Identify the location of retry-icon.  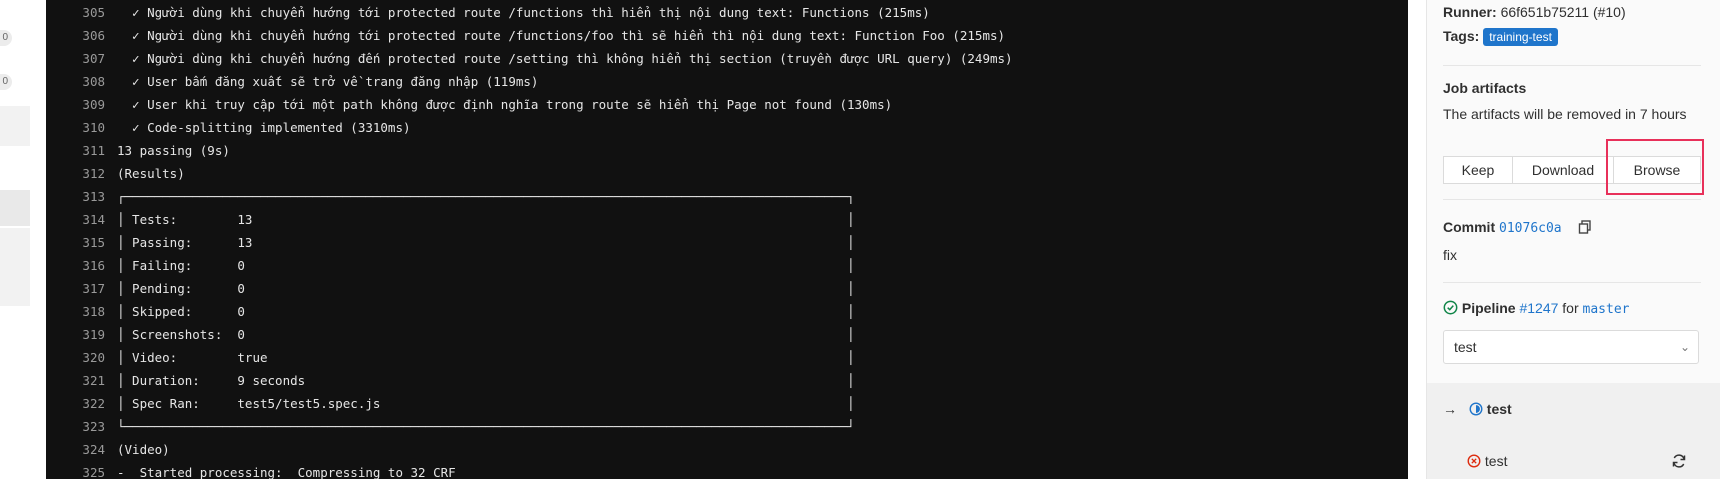
(1679, 463).